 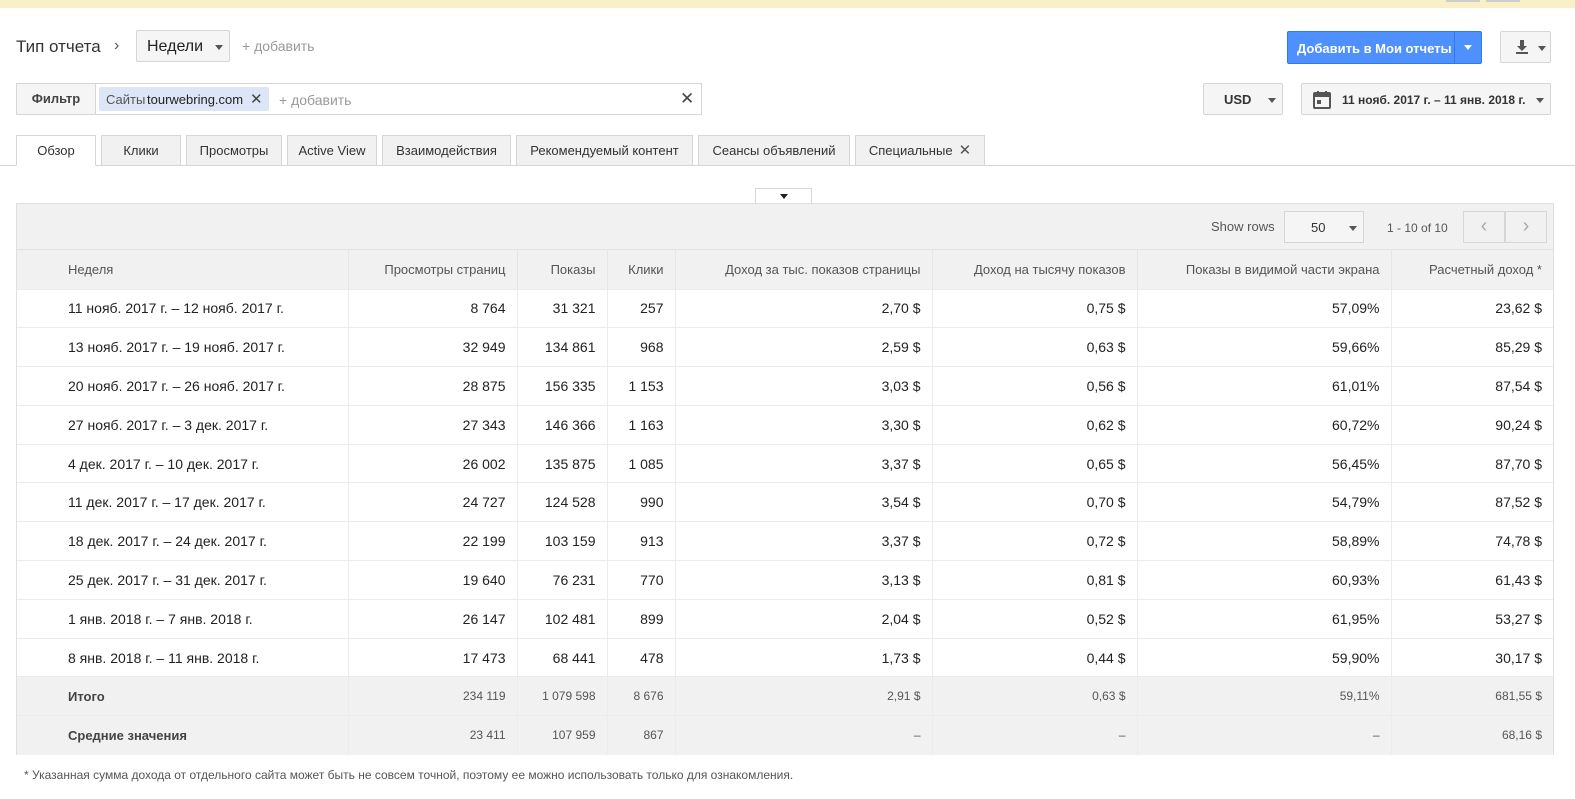 What do you see at coordinates (183, 269) in the screenshot?
I see `column-header-week: Неделя` at bounding box center [183, 269].